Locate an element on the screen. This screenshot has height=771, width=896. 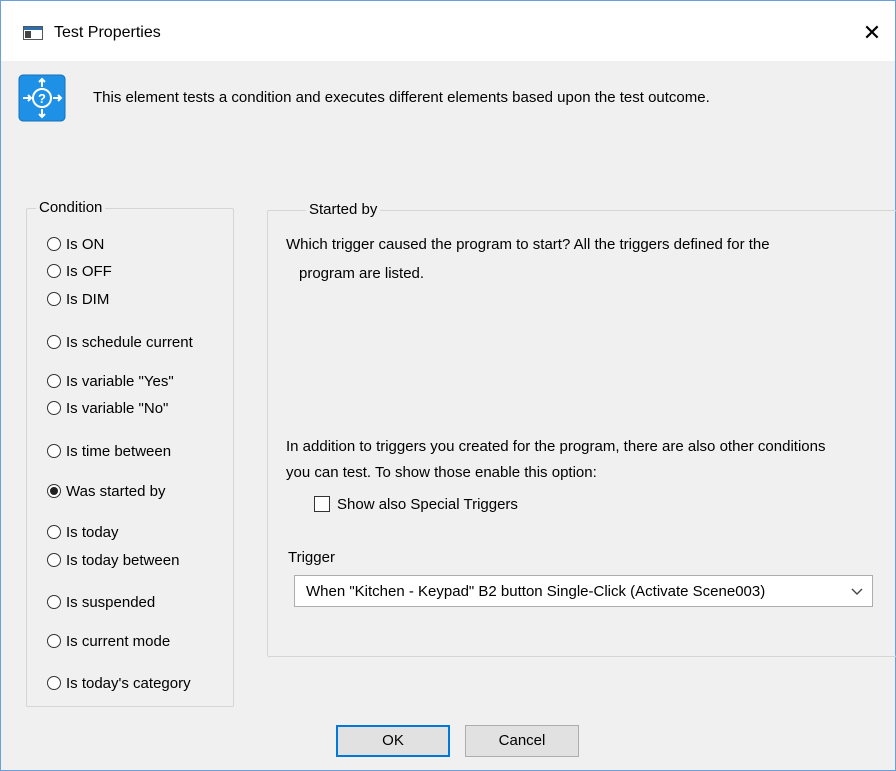
radio-is-time-between: Is time between is located at coordinates (109, 451).